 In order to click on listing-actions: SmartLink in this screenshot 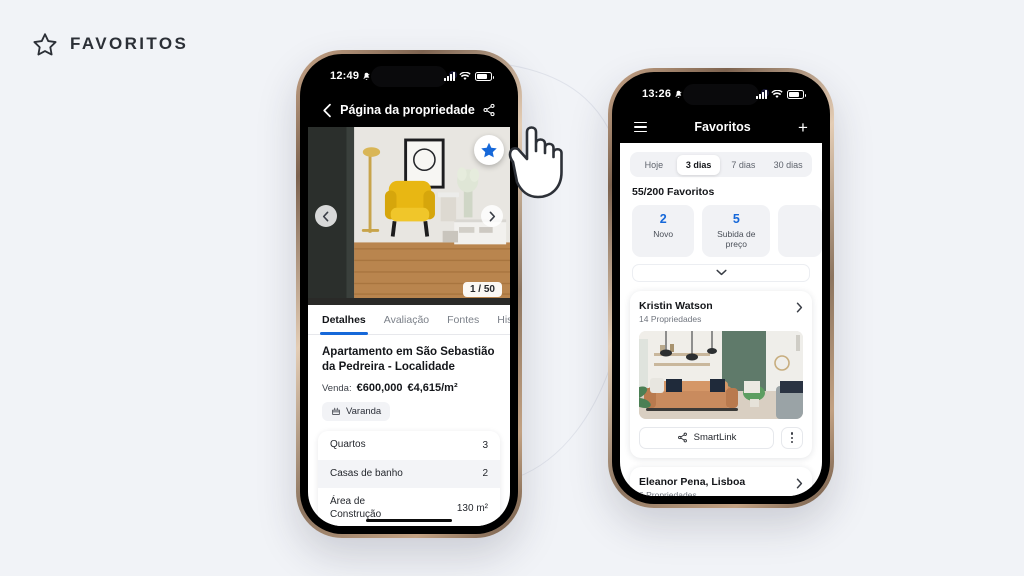, I will do `click(721, 437)`.